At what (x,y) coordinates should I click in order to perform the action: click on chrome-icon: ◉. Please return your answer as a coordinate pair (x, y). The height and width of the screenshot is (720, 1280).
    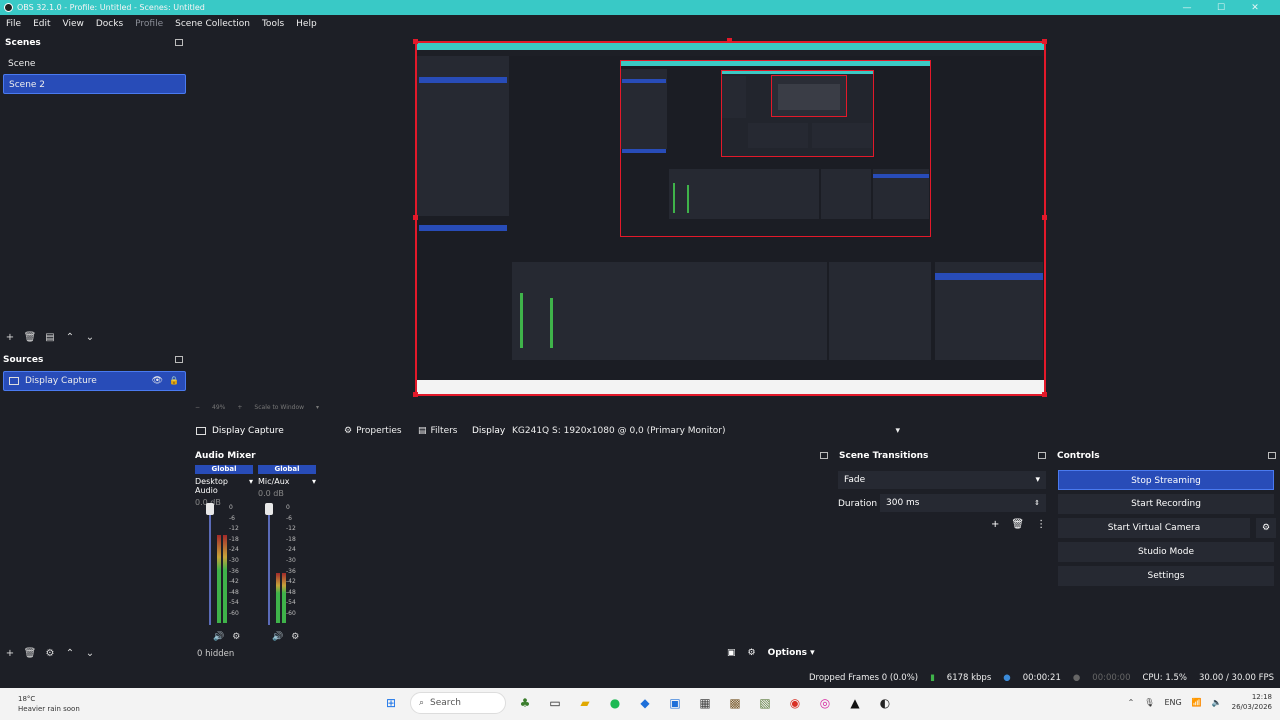
    Looking at the image, I should click on (795, 703).